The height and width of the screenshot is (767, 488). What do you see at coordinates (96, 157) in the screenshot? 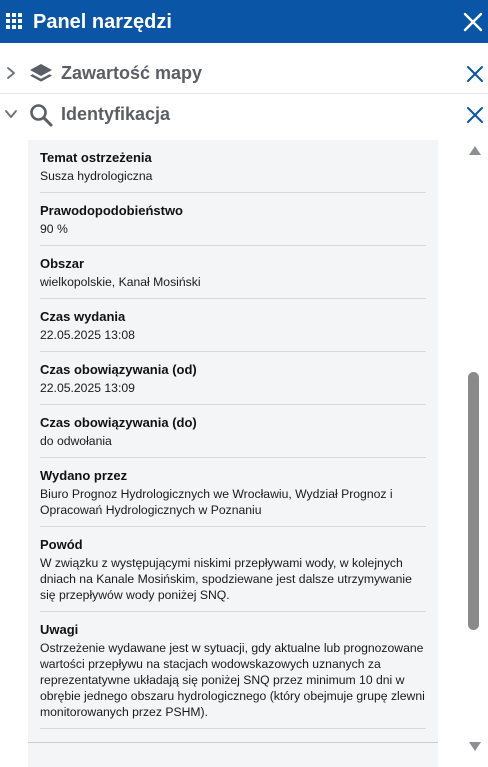
I see `field-label: Temat ostrzeżenia` at bounding box center [96, 157].